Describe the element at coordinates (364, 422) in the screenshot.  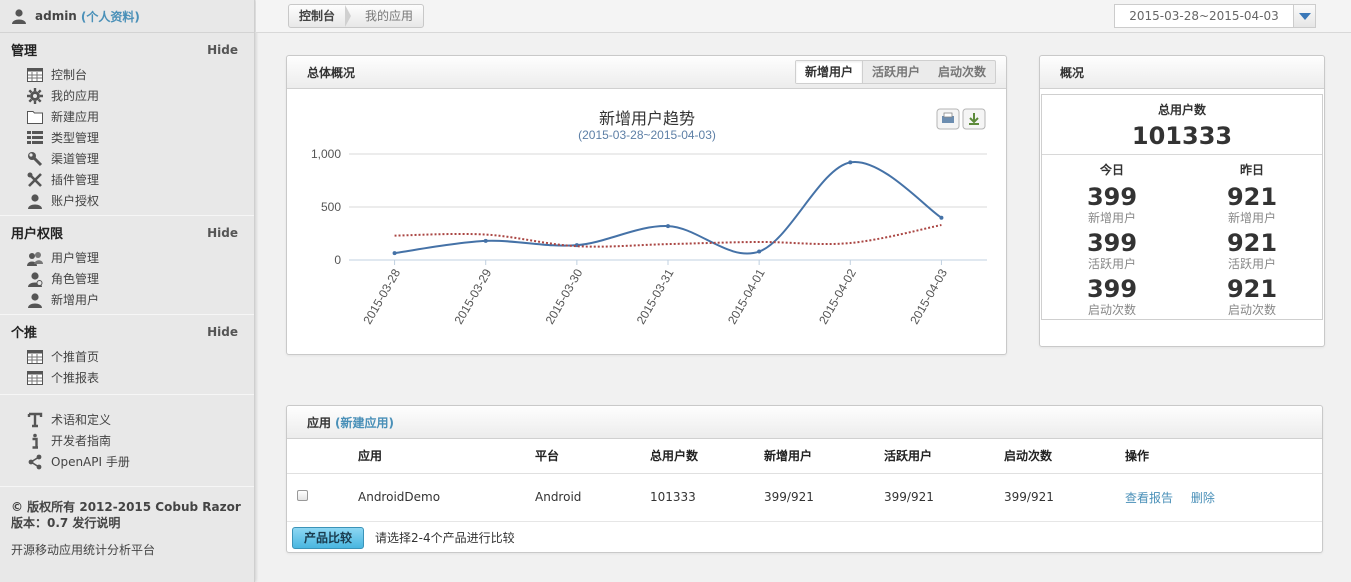
I see `new-app-link: (新建应用)` at that location.